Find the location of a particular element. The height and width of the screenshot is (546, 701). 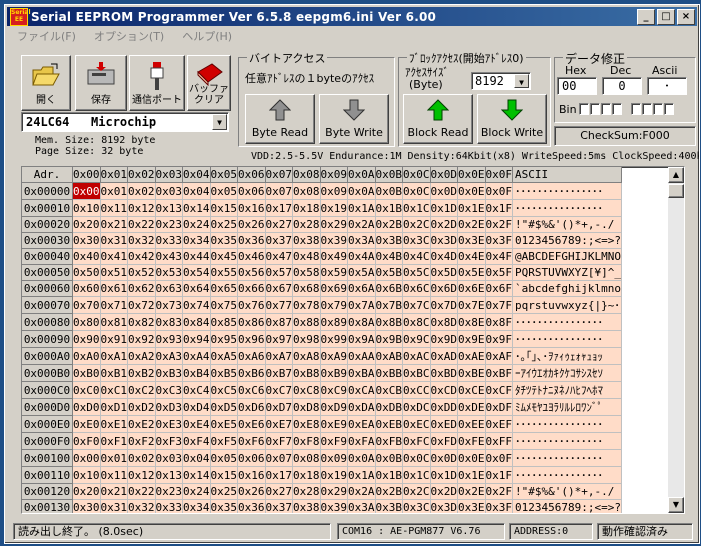

data-cell: 0x28 is located at coordinates (306, 491).